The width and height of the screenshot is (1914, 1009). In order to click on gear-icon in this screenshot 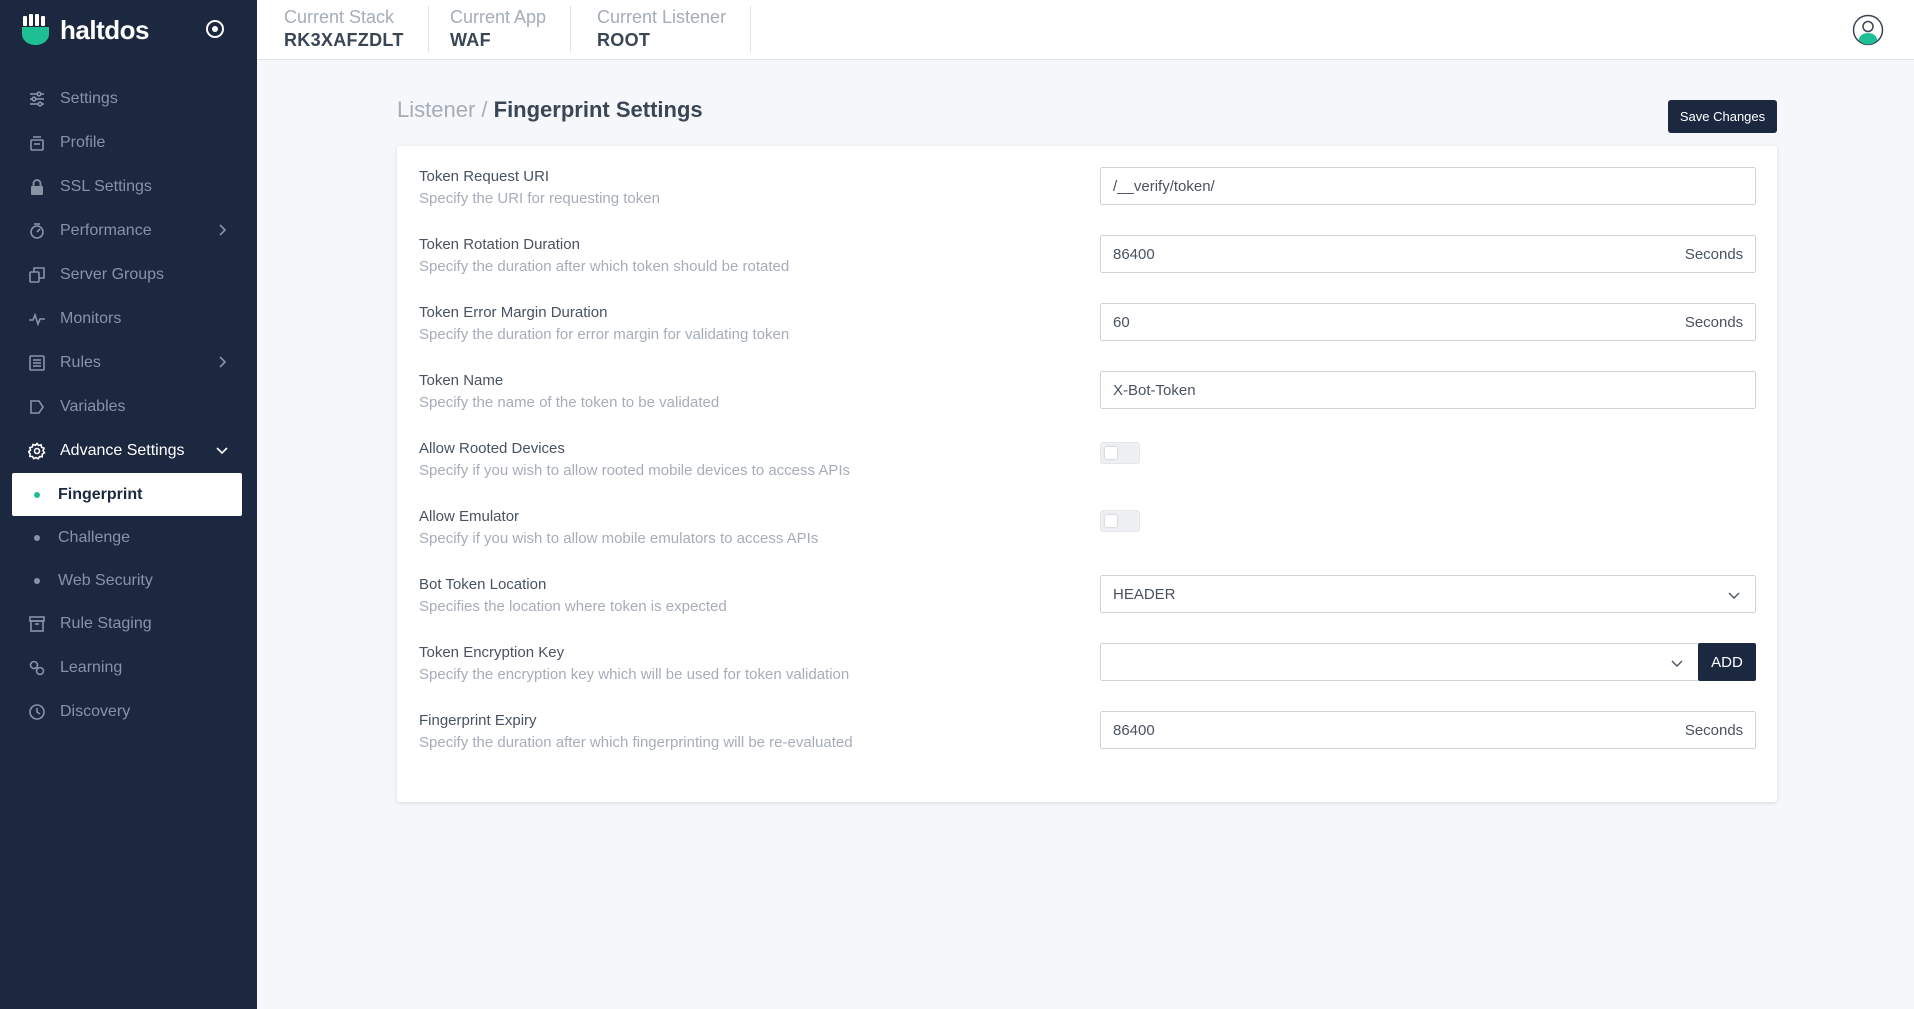, I will do `click(37, 451)`.